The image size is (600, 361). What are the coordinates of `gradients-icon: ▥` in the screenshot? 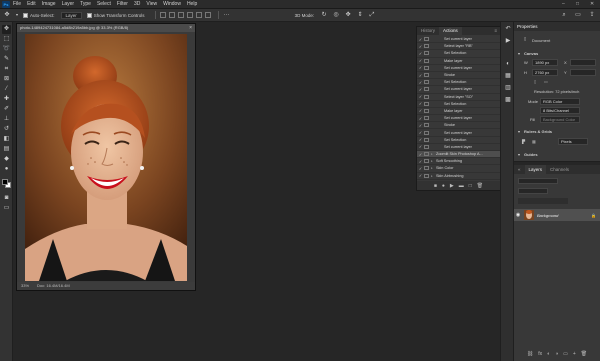 It's located at (508, 88).